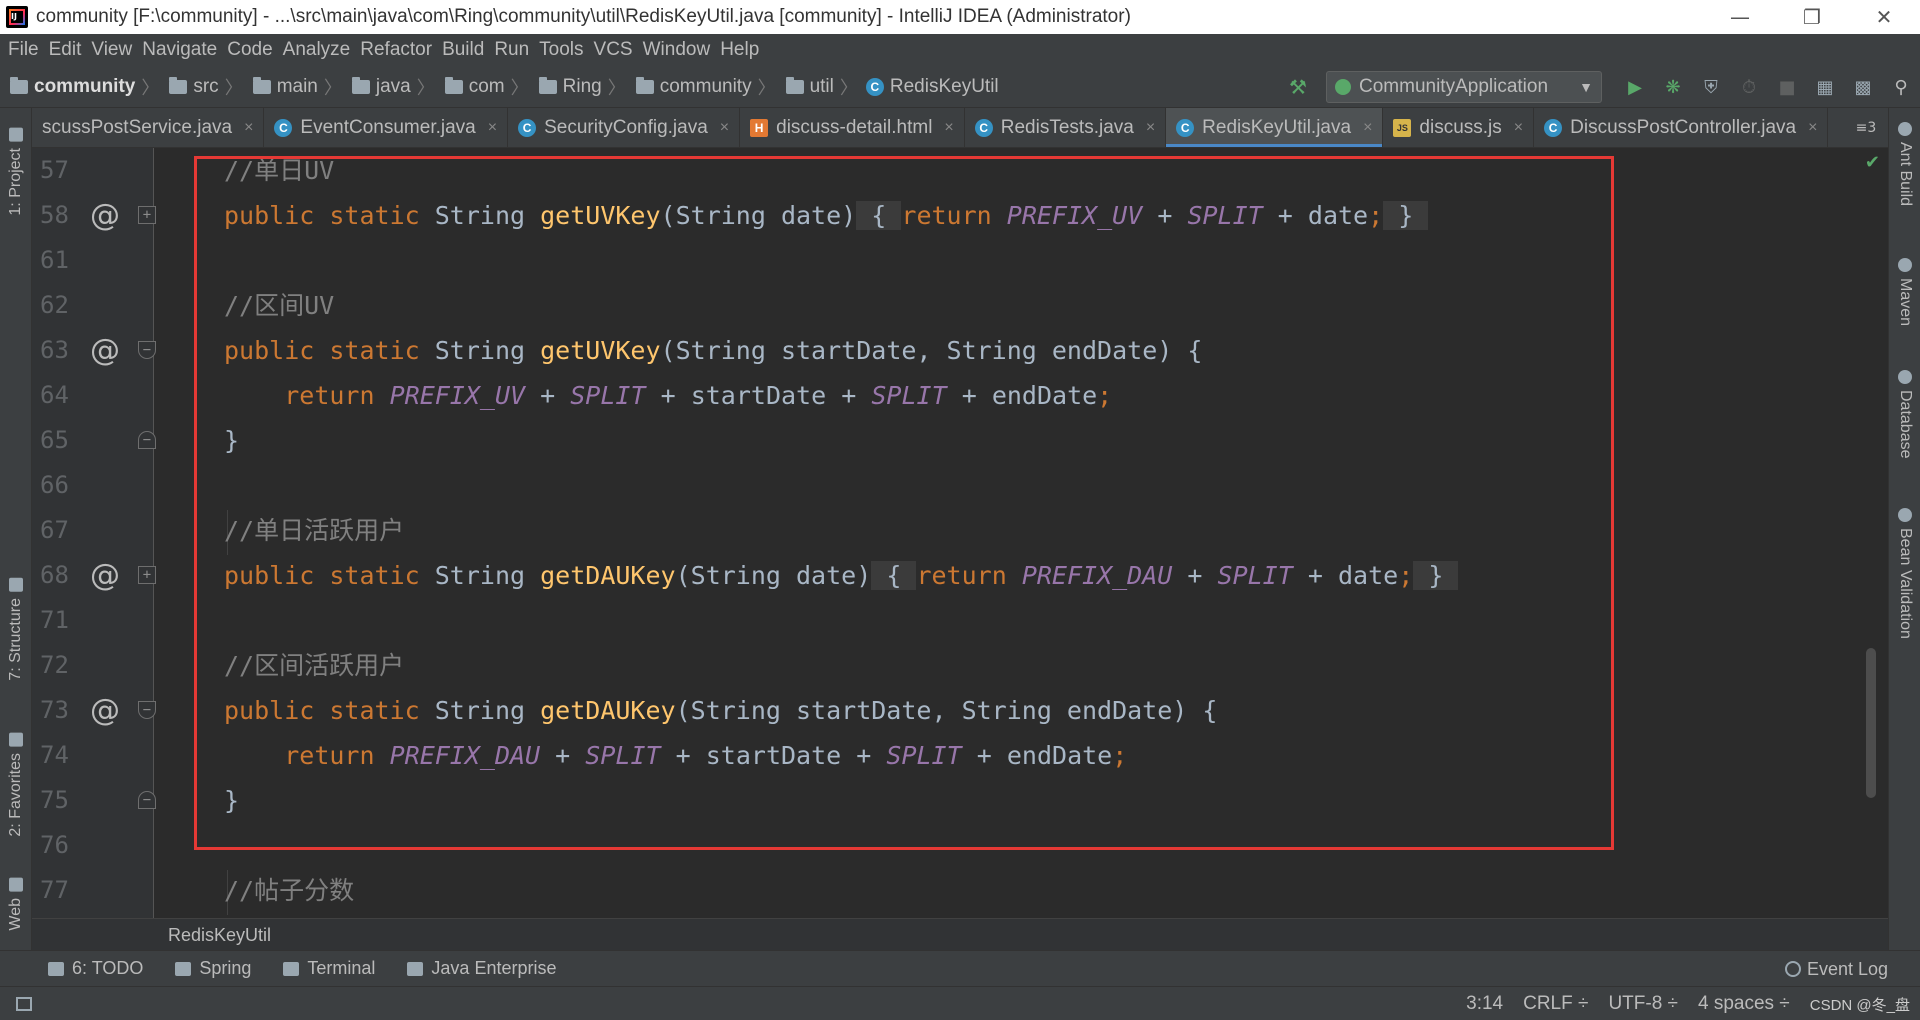  What do you see at coordinates (817, 87) in the screenshot?
I see `breadcrumb-item-util: util 〉` at bounding box center [817, 87].